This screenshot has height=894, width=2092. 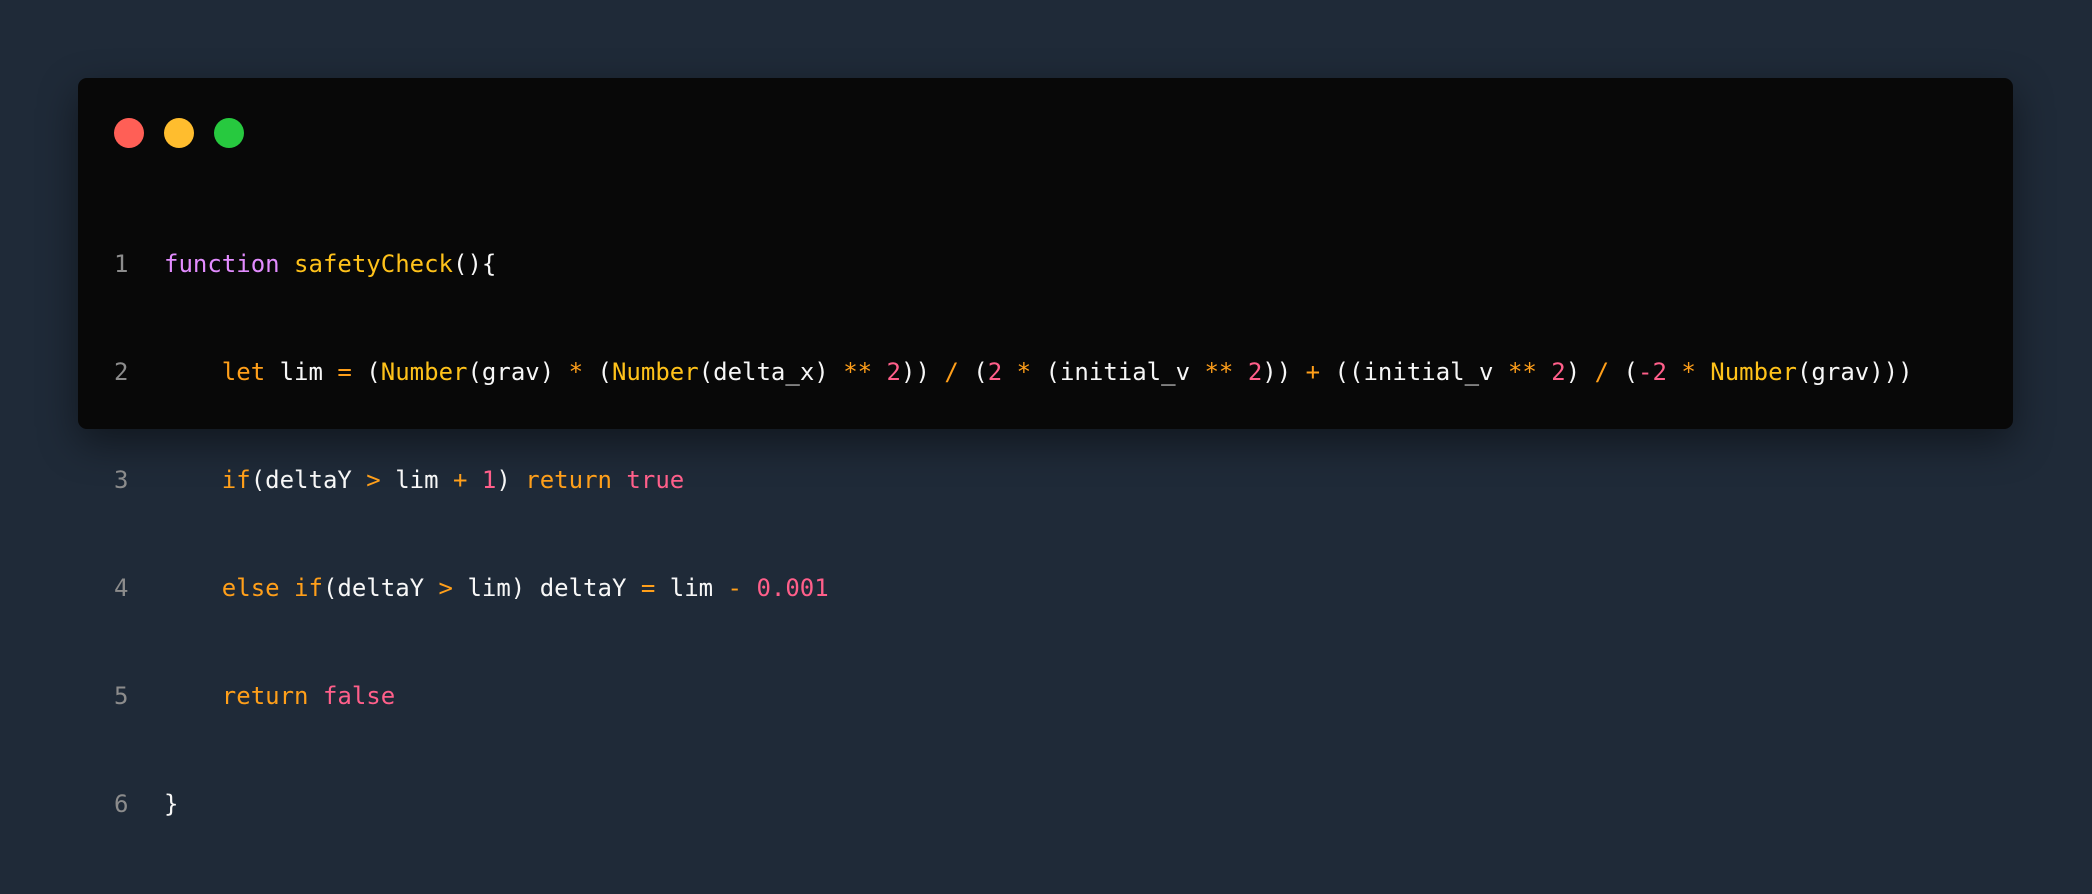 I want to click on code-token: (initial_v, so click(x=1118, y=372).